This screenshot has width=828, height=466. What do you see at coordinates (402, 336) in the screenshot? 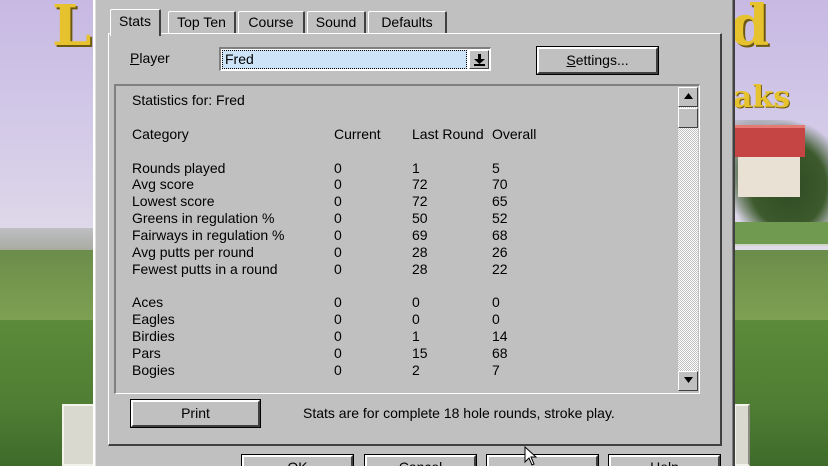
I see `stat-row: Birdies 0 1 14` at bounding box center [402, 336].